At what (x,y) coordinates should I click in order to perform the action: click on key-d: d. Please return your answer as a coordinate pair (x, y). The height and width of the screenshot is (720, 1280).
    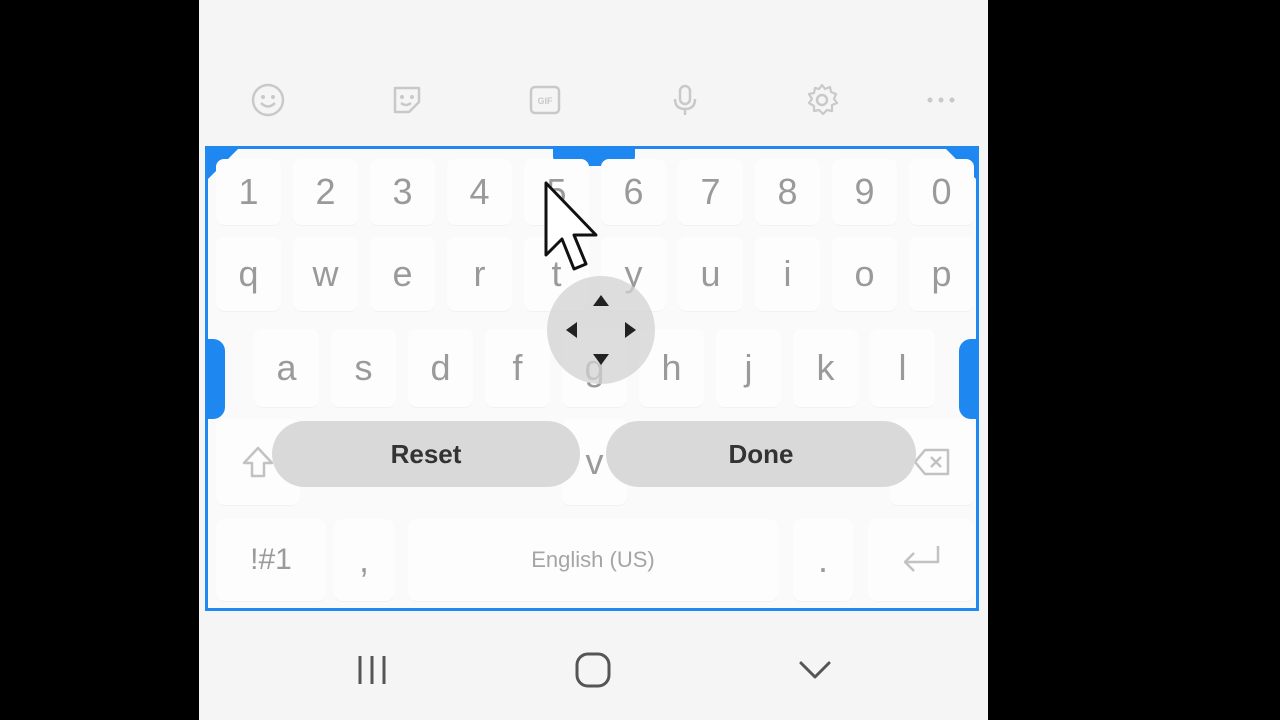
    Looking at the image, I should click on (440, 368).